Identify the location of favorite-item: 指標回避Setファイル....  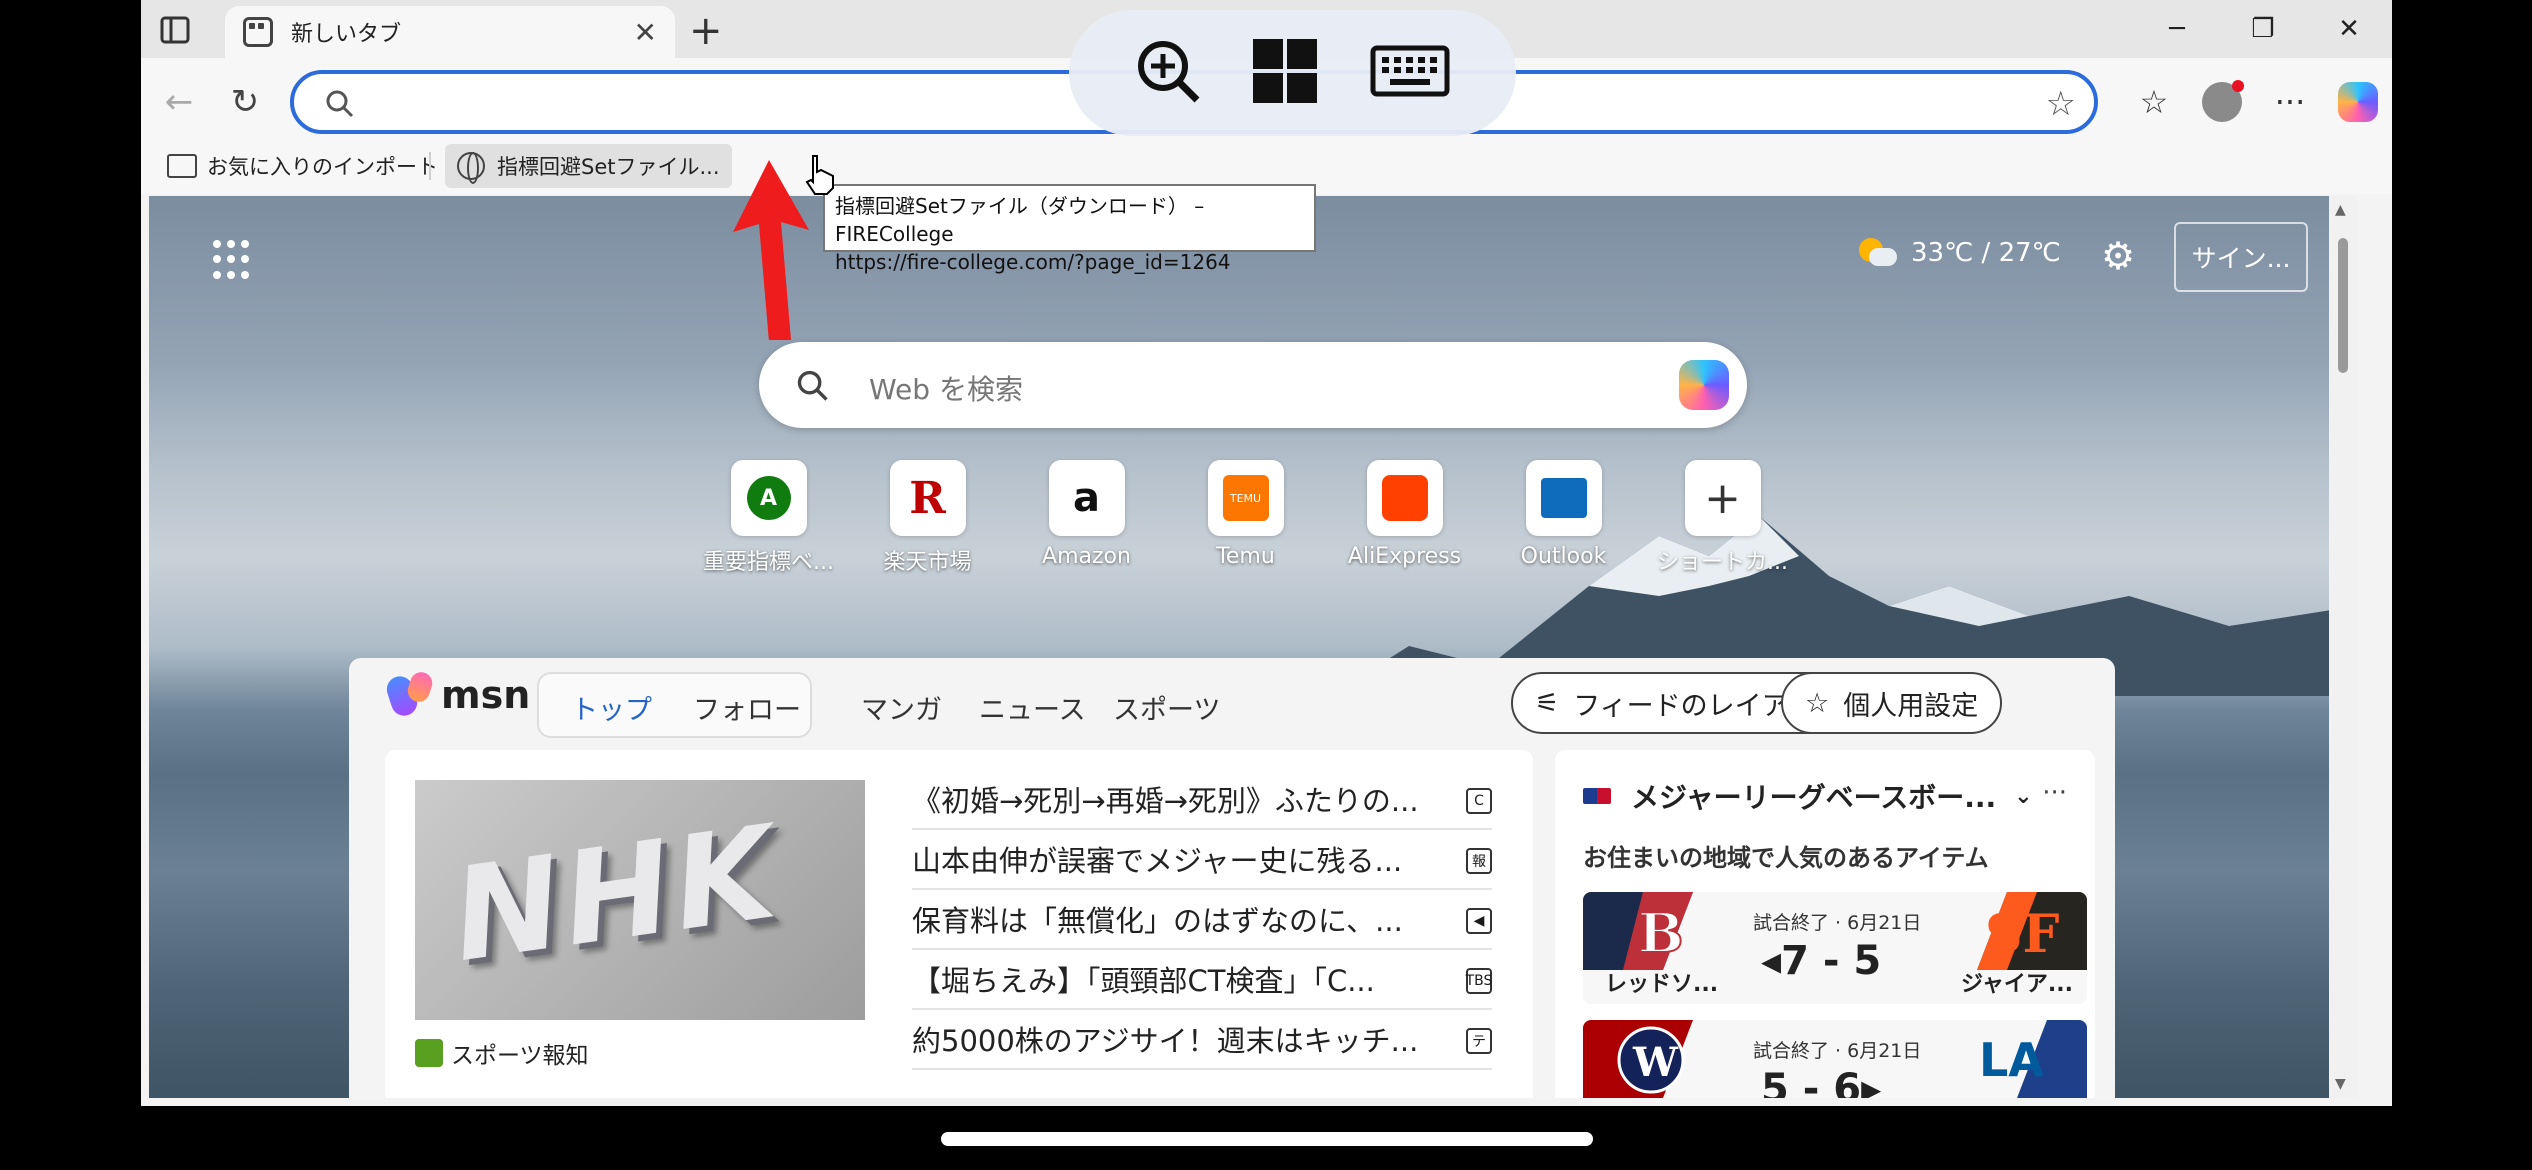
(588, 166).